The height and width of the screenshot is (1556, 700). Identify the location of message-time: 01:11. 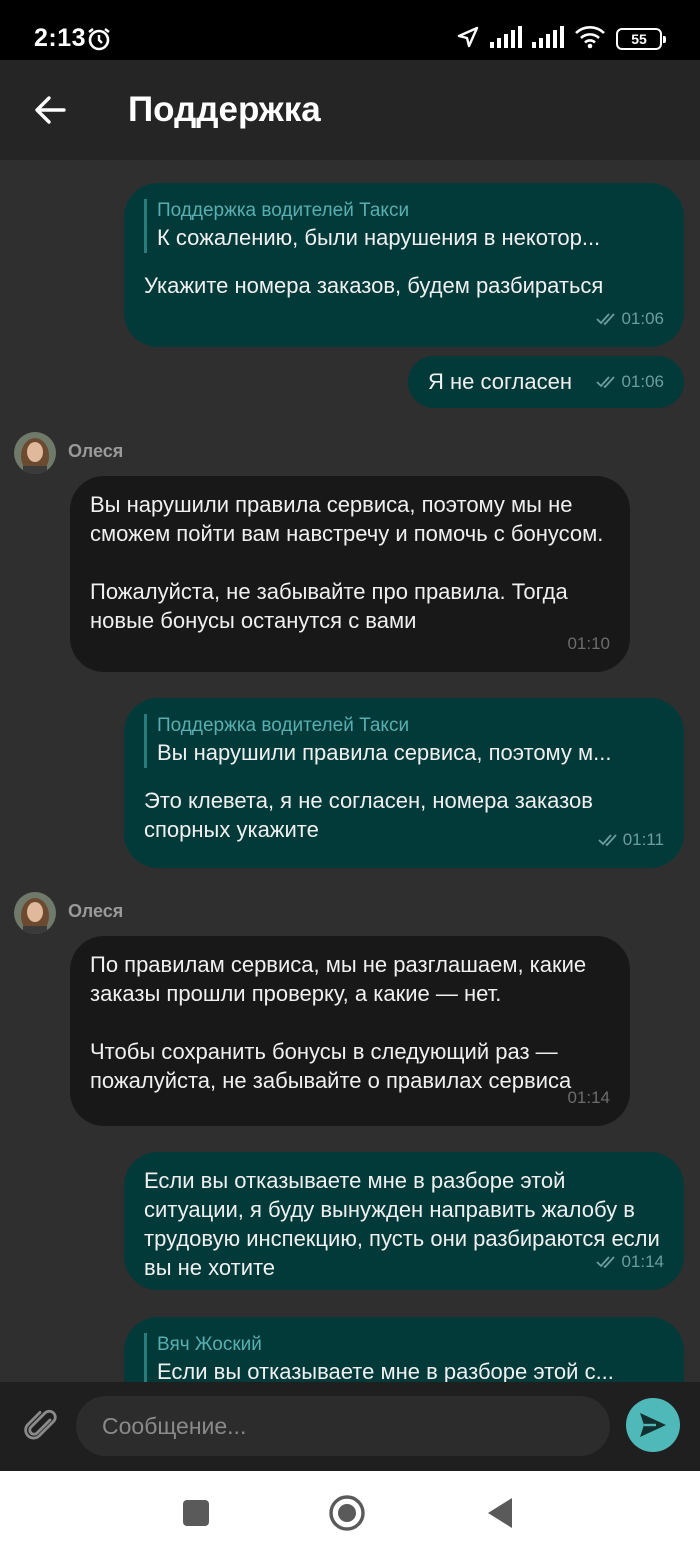
(643, 839).